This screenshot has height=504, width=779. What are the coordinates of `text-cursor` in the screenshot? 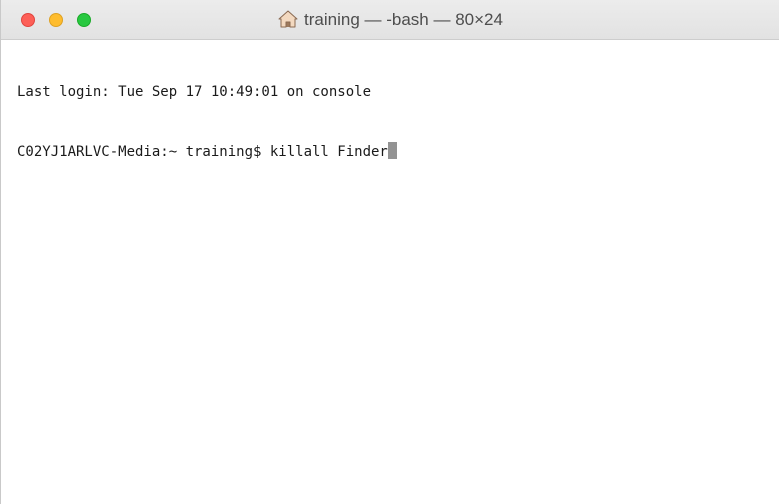 It's located at (392, 150).